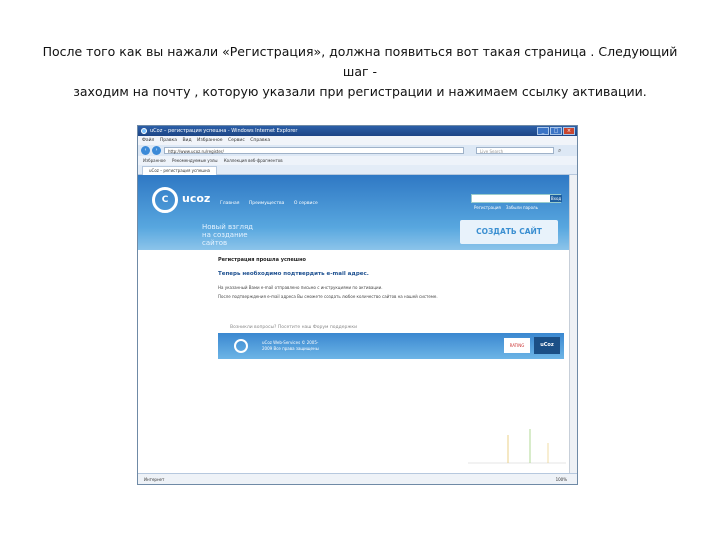  What do you see at coordinates (236, 140) in the screenshot?
I see `menu-tools: Сервис` at bounding box center [236, 140].